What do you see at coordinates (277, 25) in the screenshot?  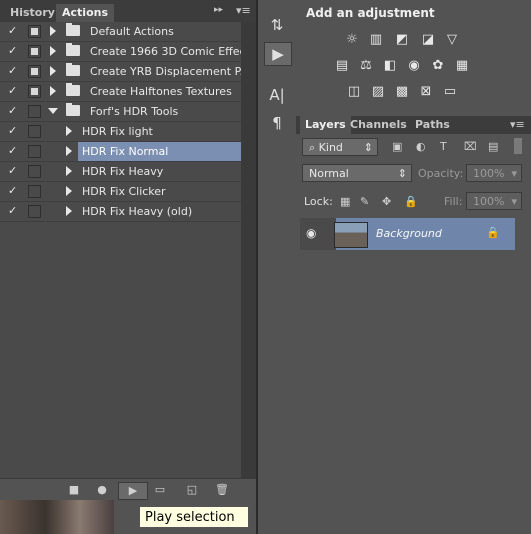 I see `history-icon: ⇅` at bounding box center [277, 25].